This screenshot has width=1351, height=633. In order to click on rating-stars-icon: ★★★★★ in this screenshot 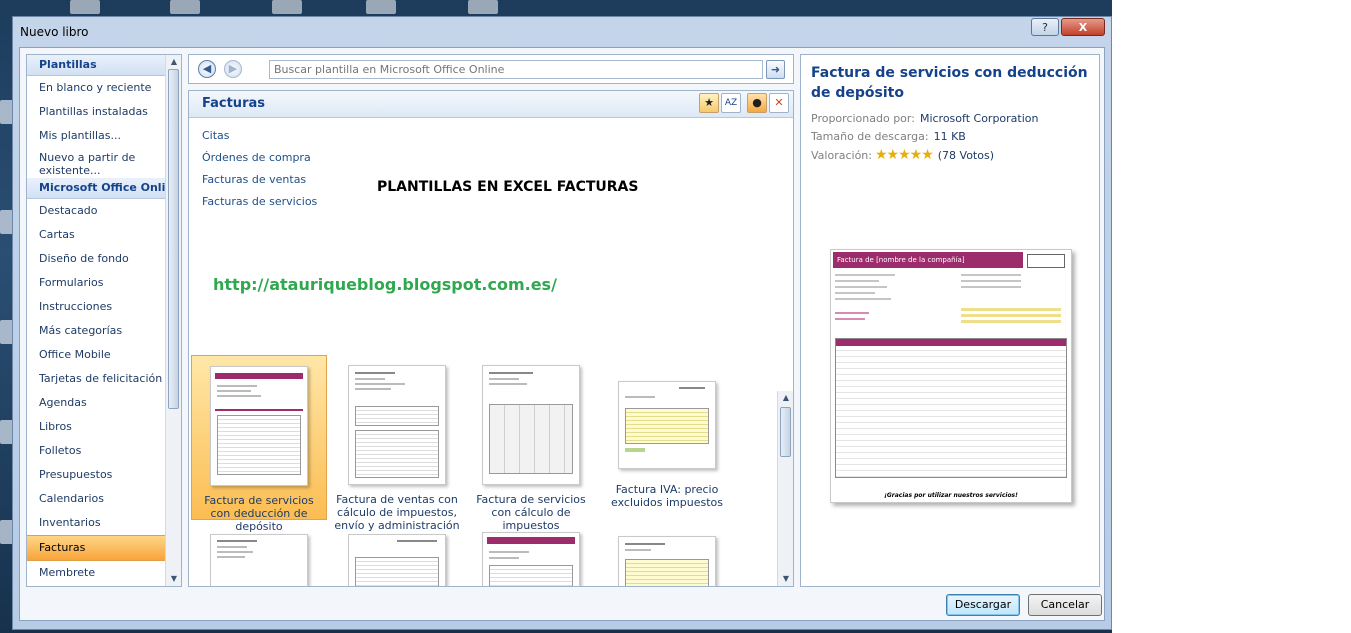, I will do `click(904, 155)`.